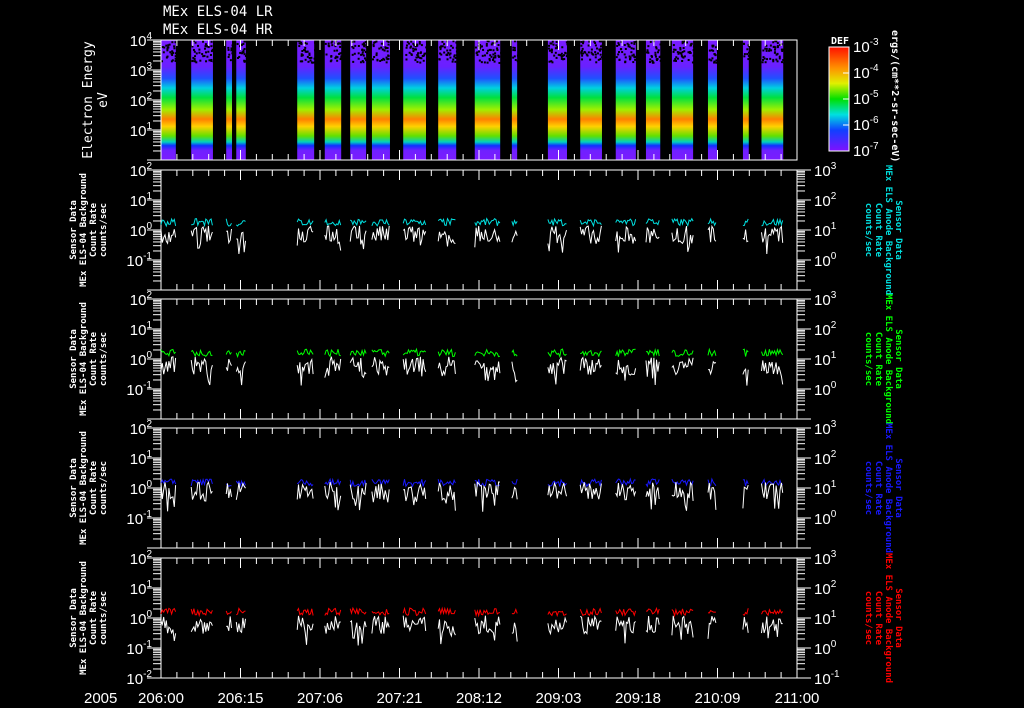 The width and height of the screenshot is (1024, 708). What do you see at coordinates (141, 130) in the screenshot?
I see `spectrogram-ytick-label: 101` at bounding box center [141, 130].